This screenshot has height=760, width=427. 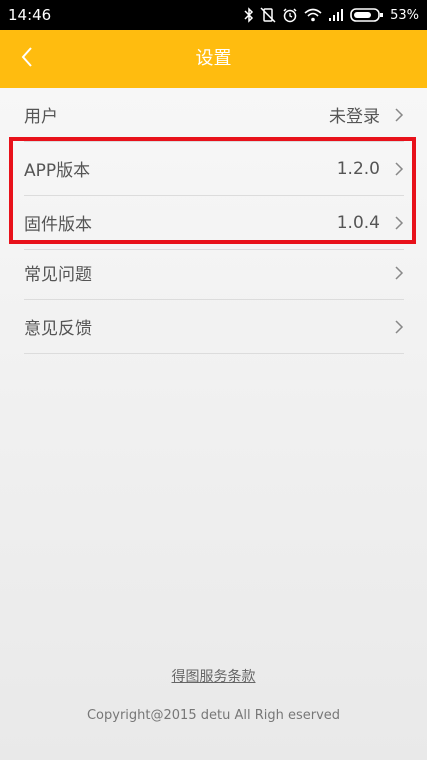 I want to click on app-bar: 设置, so click(x=213, y=59).